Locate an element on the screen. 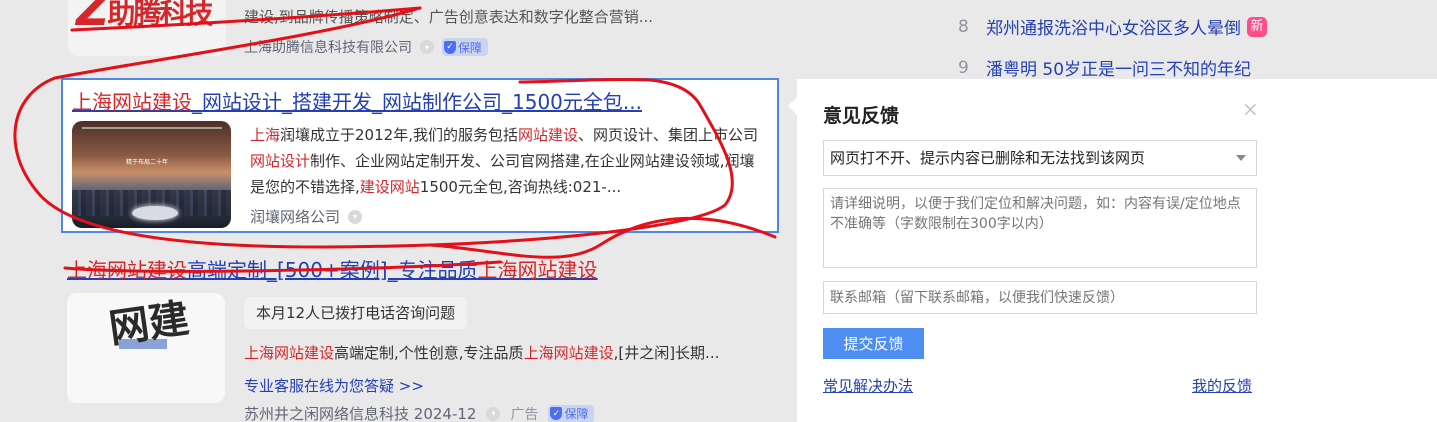  submit-feedback-button: 提交反馈 is located at coordinates (873, 343).